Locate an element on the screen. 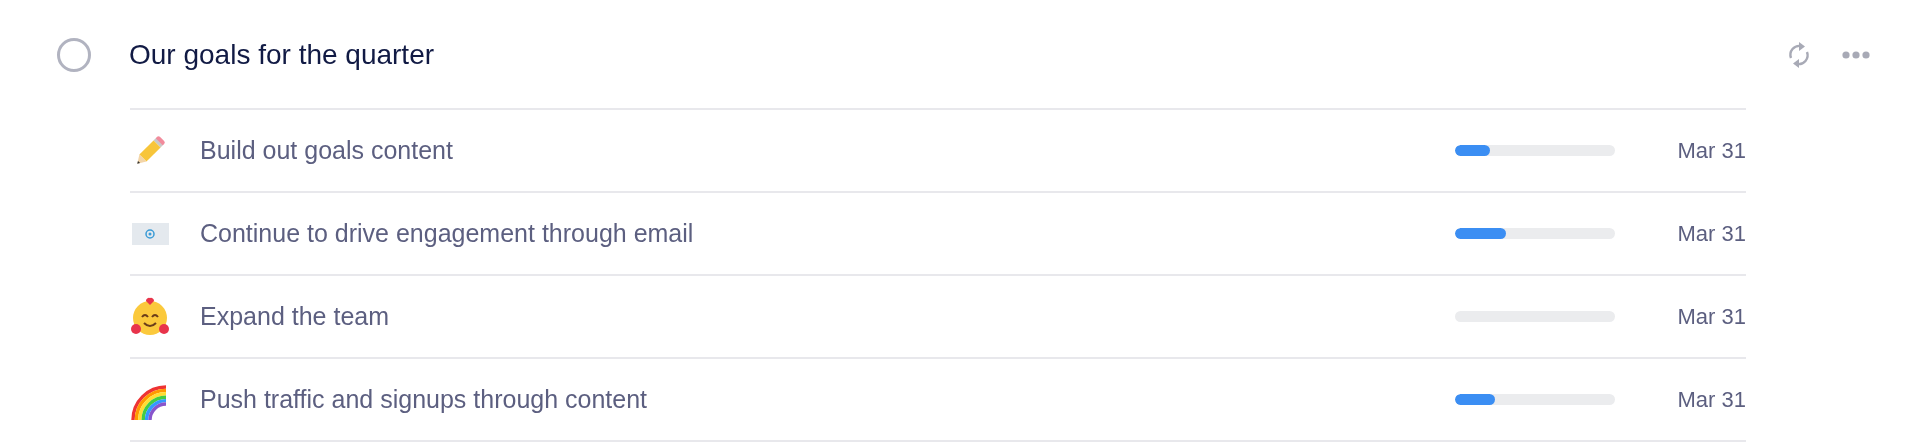 This screenshot has width=1930, height=442. more-icon is located at coordinates (1856, 55).